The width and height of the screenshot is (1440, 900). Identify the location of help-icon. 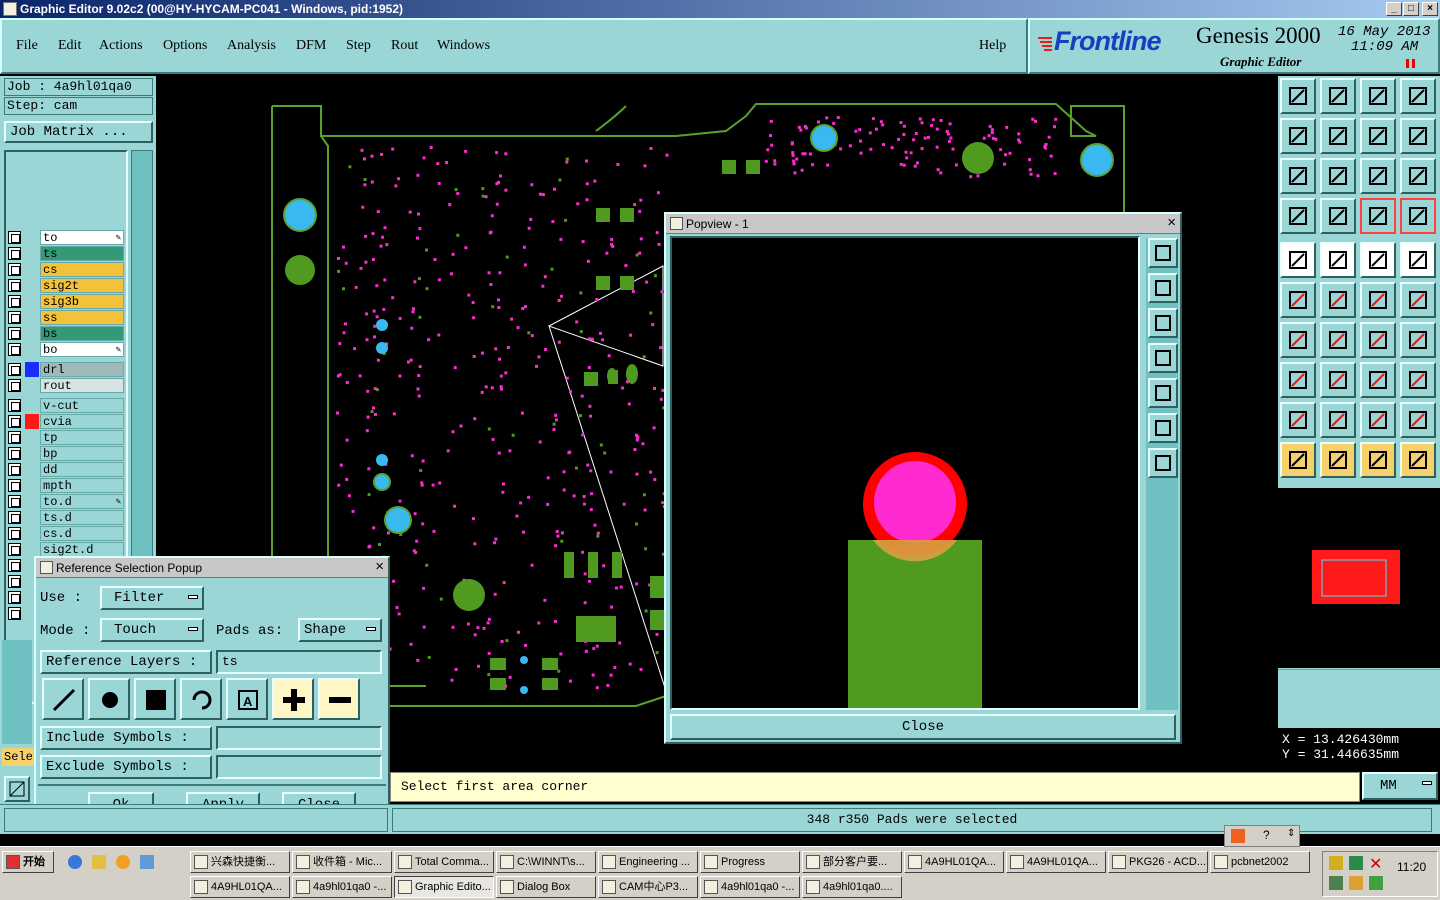
(1418, 176).